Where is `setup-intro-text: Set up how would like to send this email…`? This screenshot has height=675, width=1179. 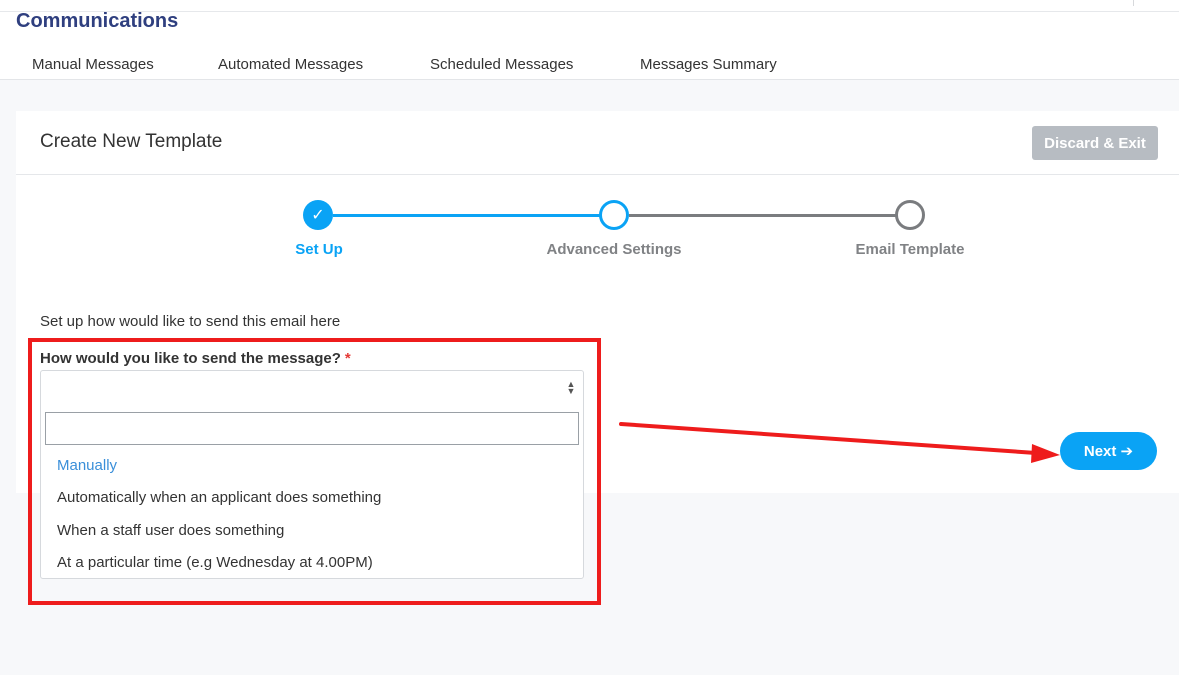
setup-intro-text: Set up how would like to send this email… is located at coordinates (190, 321).